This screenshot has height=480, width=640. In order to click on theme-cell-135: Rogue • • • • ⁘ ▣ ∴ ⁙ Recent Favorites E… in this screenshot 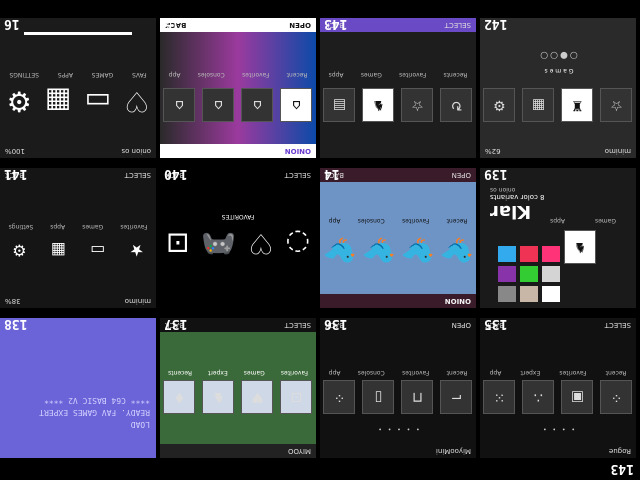, I will do `click(558, 388)`.